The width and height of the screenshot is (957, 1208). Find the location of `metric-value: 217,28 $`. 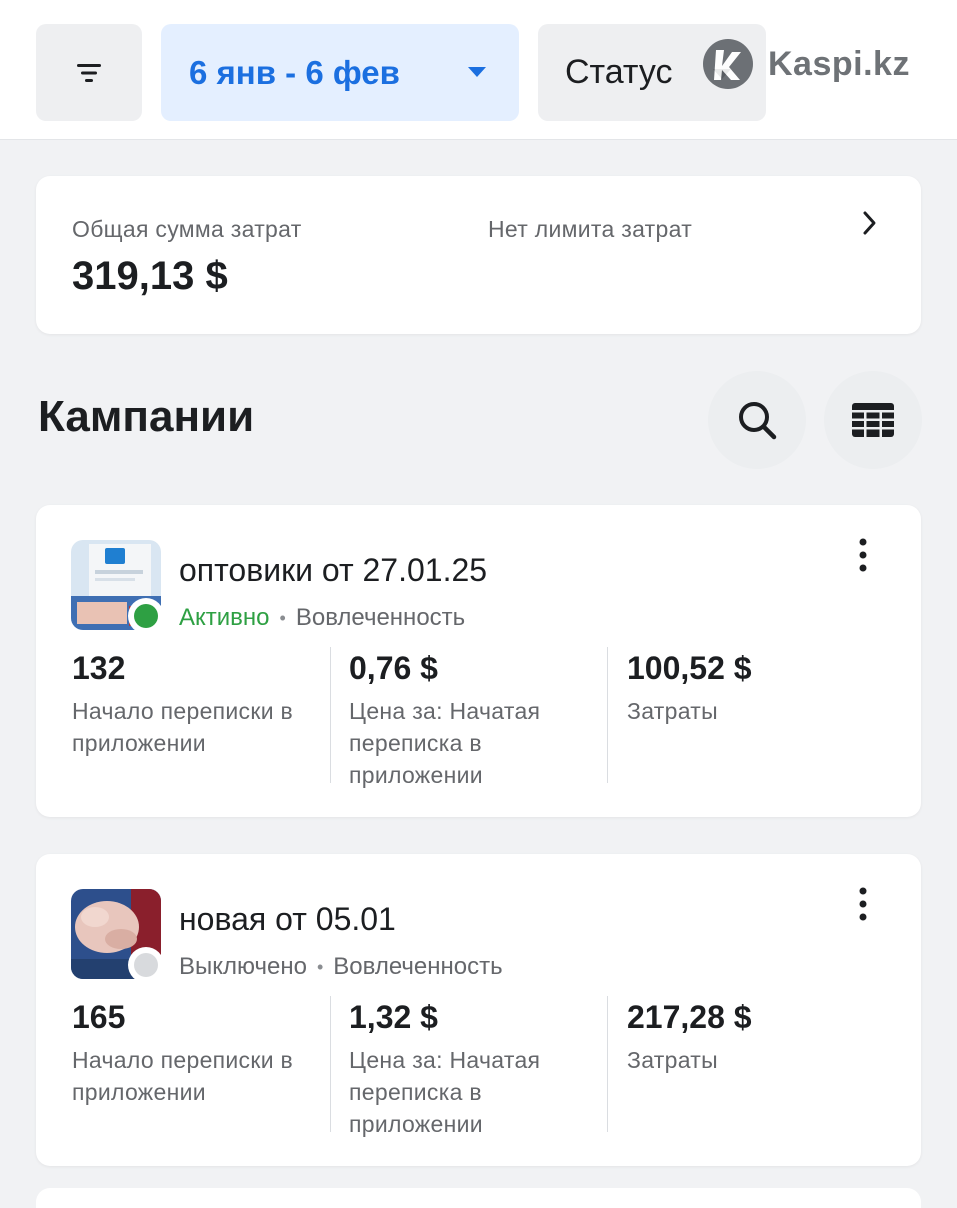

metric-value: 217,28 $ is located at coordinates (689, 1017).